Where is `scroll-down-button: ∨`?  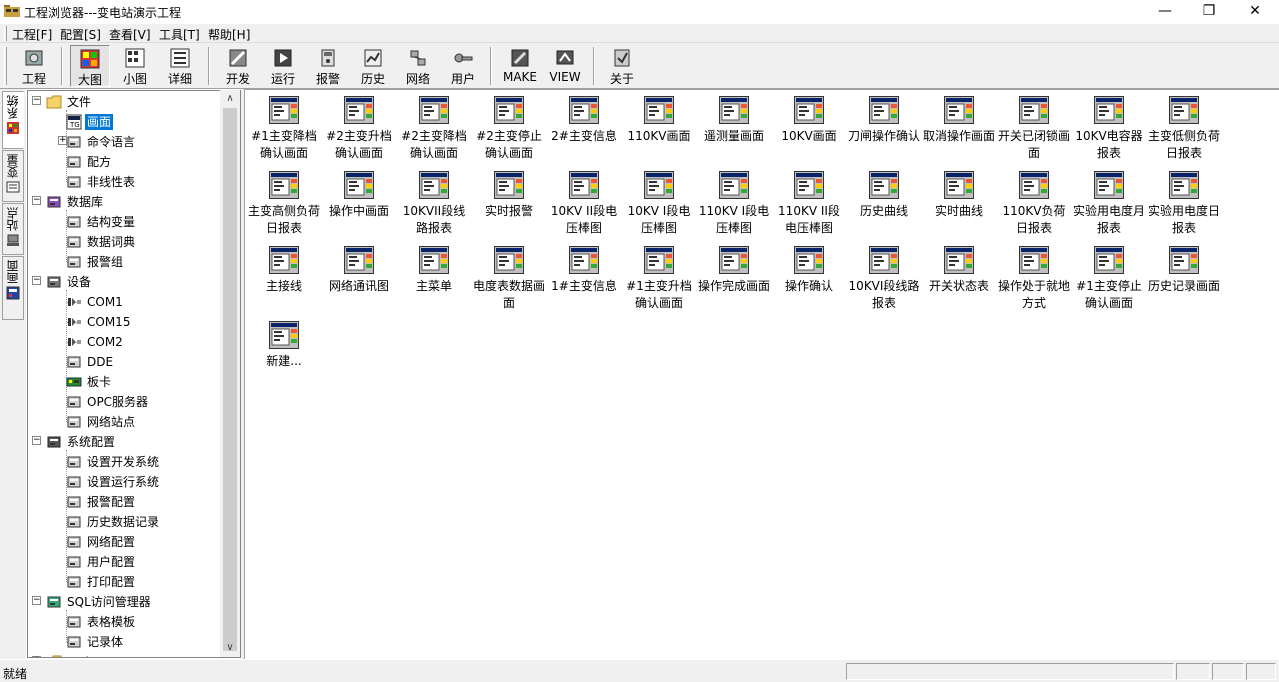
scroll-down-button: ∨ is located at coordinates (230, 648).